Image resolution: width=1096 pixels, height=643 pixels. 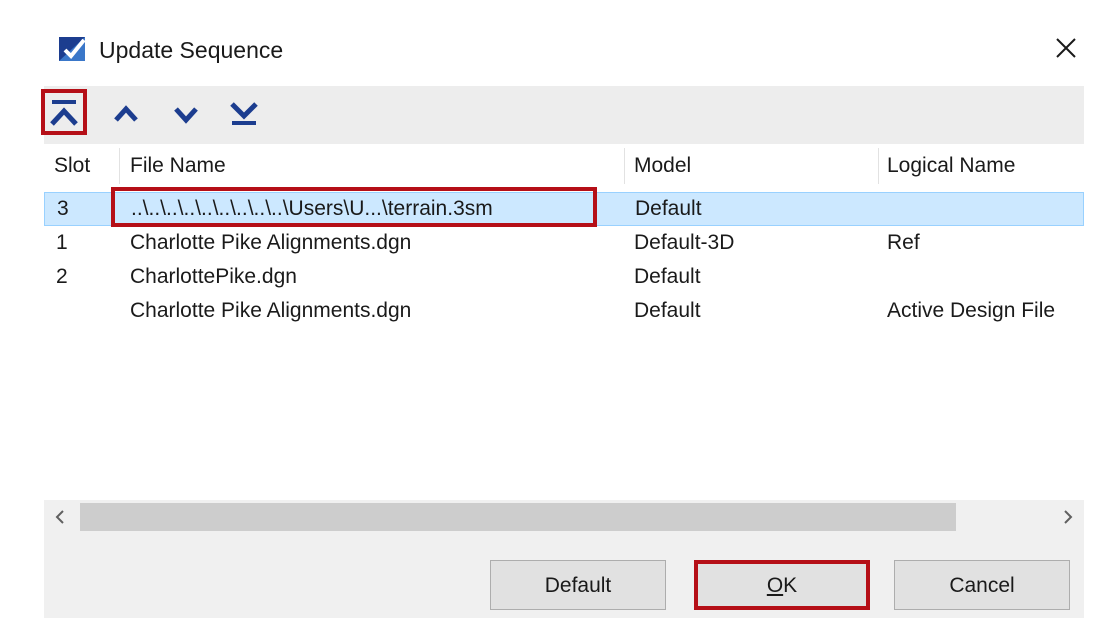 What do you see at coordinates (178, 166) in the screenshot?
I see `column-header-file-name: File Name` at bounding box center [178, 166].